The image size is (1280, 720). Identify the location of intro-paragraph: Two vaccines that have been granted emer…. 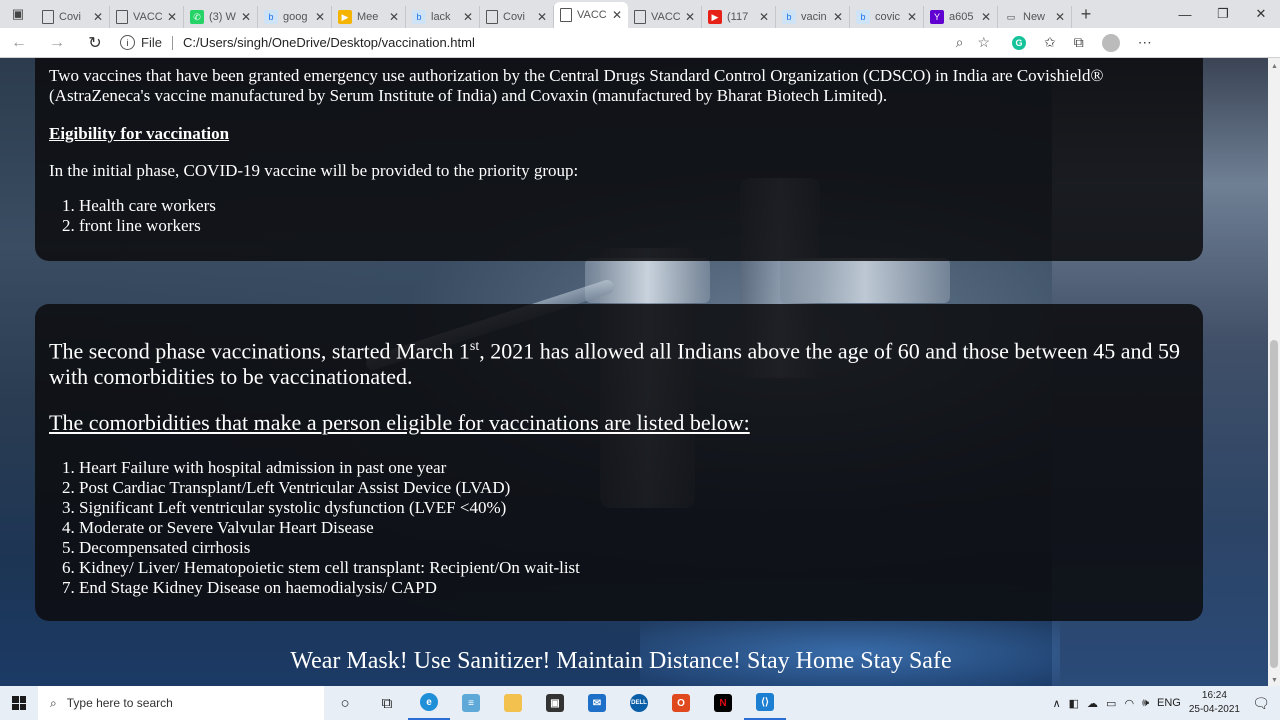
(576, 85).